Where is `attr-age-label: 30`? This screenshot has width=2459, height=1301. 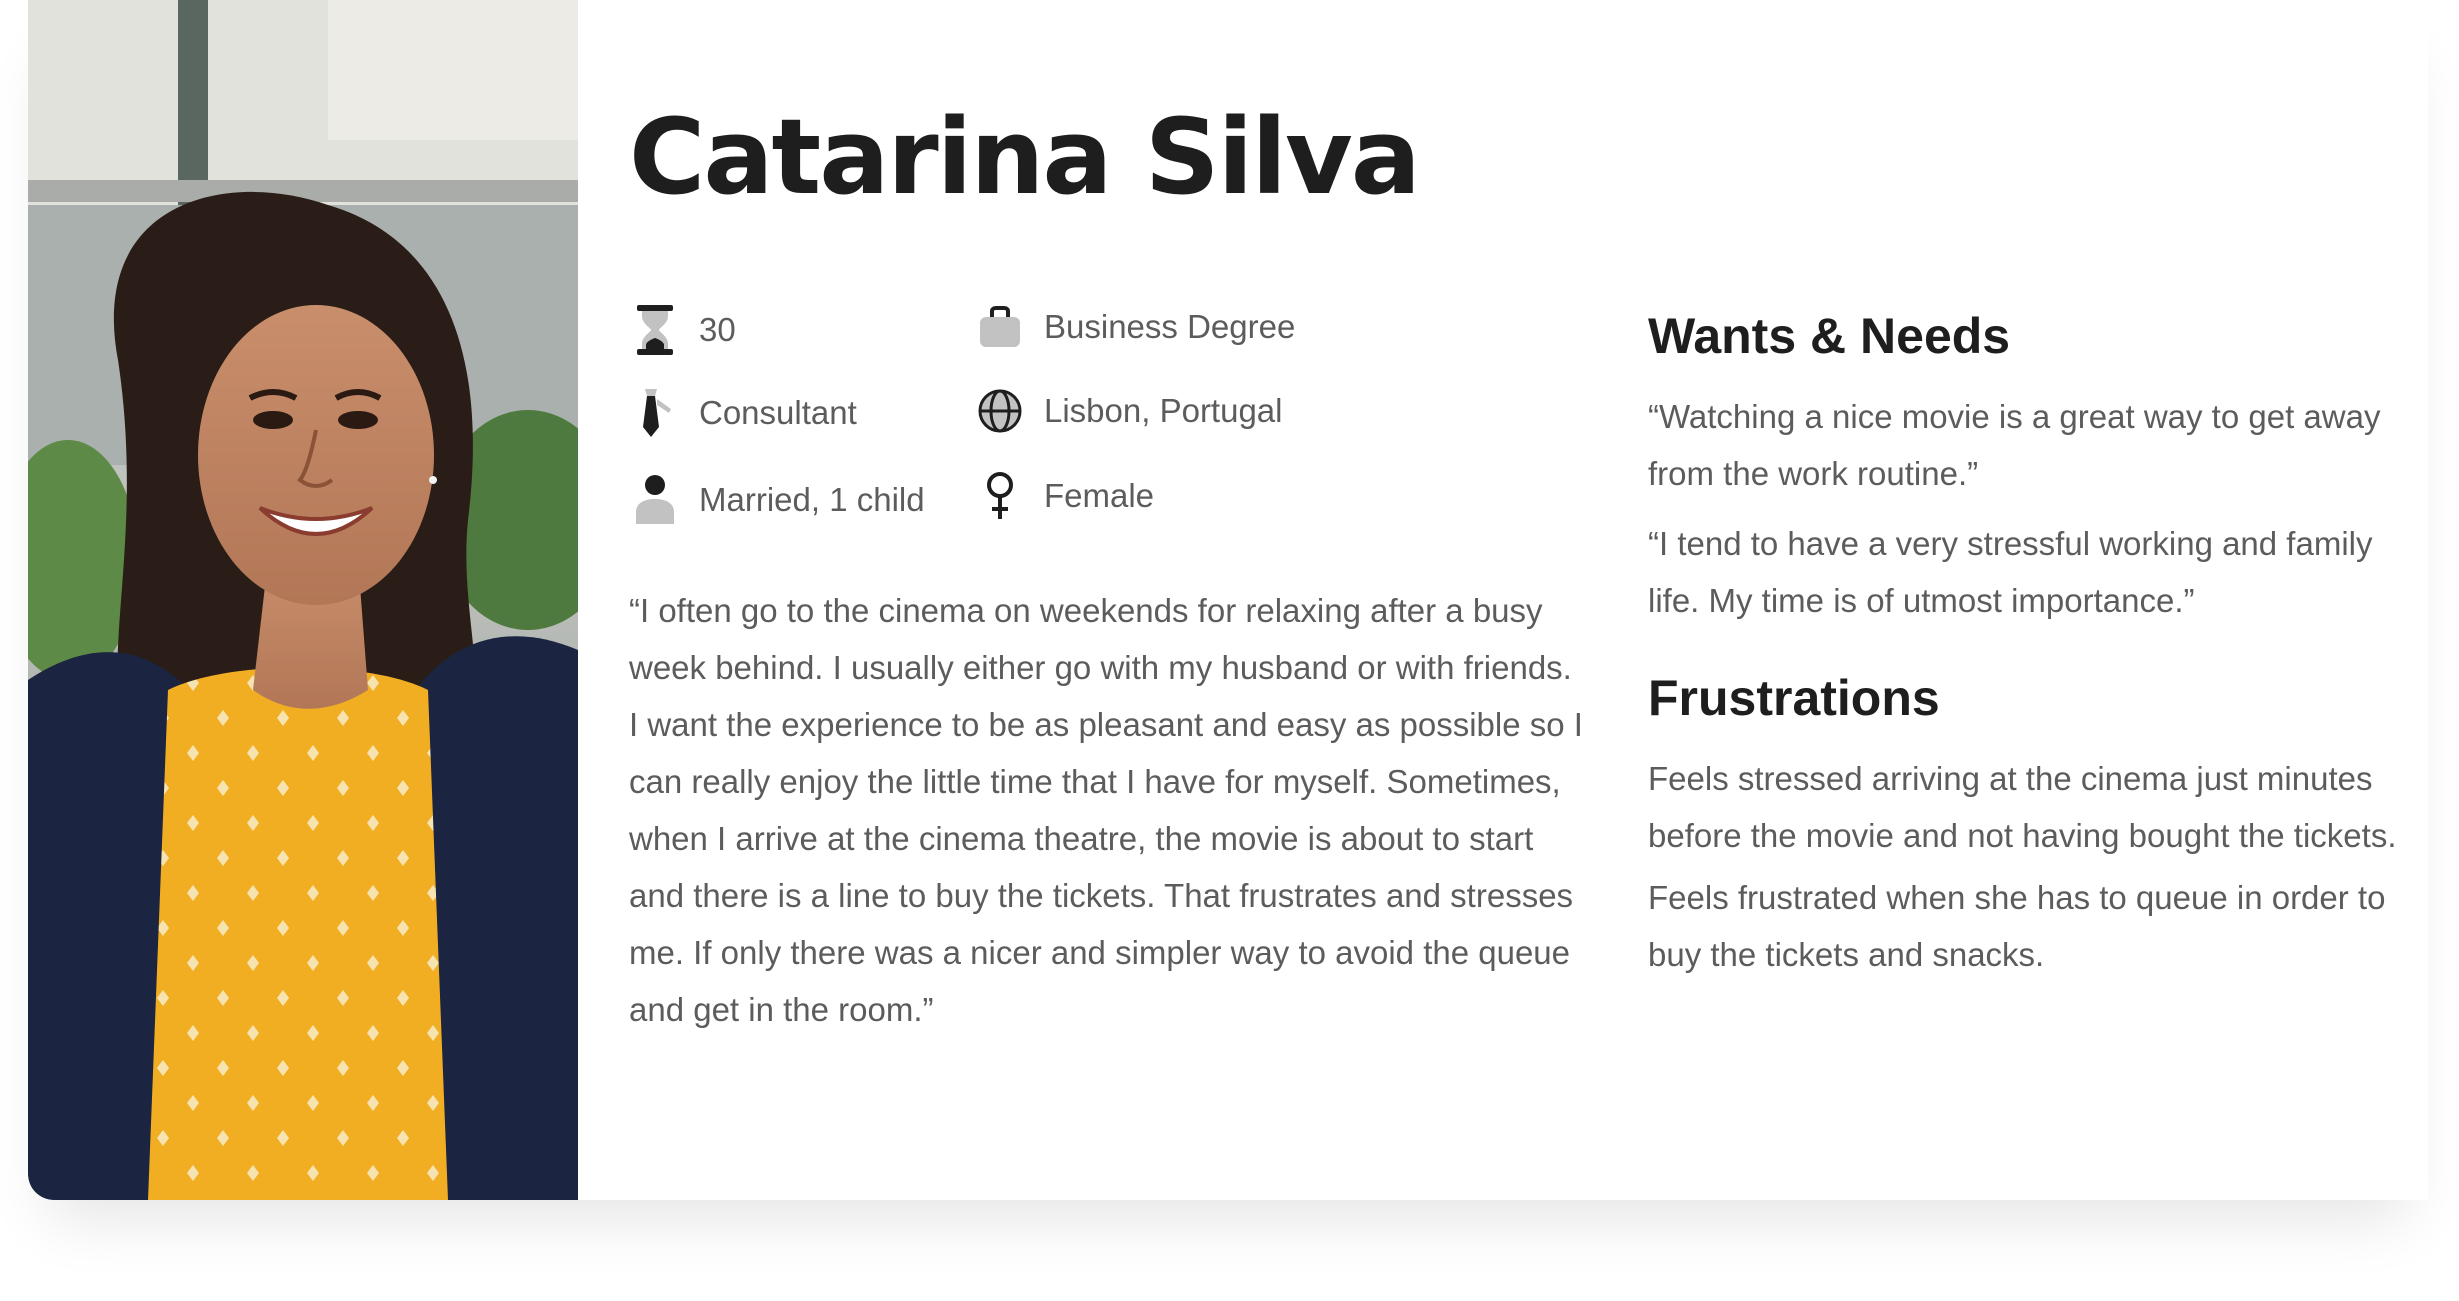
attr-age-label: 30 is located at coordinates (717, 329).